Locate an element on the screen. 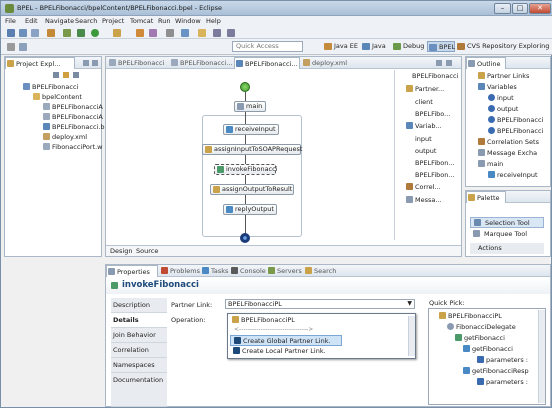  menu-search: Search is located at coordinates (86, 21).